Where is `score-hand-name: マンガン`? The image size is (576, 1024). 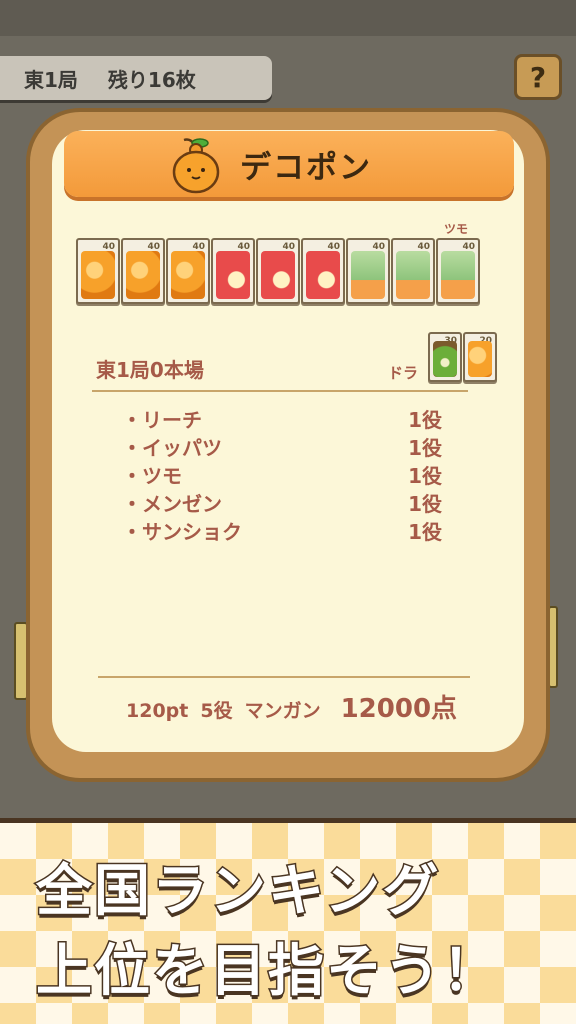
score-hand-name: マンガン is located at coordinates (282, 711).